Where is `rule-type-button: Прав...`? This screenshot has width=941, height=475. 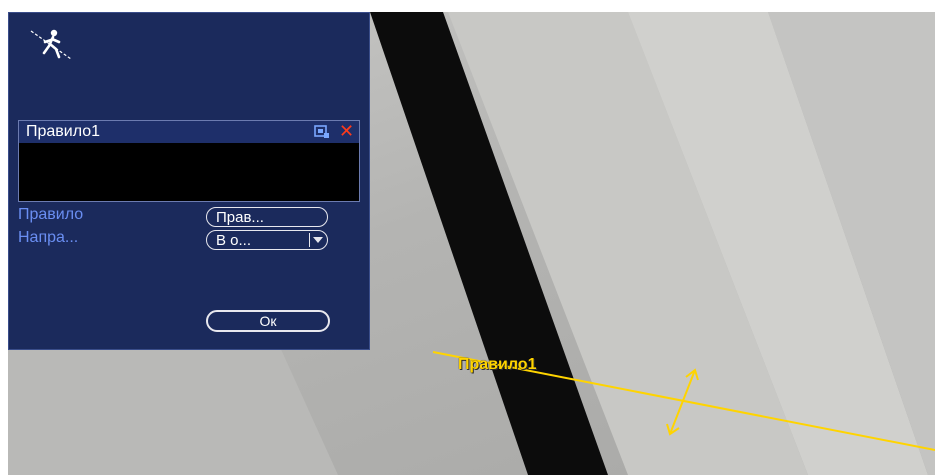 rule-type-button: Прав... is located at coordinates (267, 217).